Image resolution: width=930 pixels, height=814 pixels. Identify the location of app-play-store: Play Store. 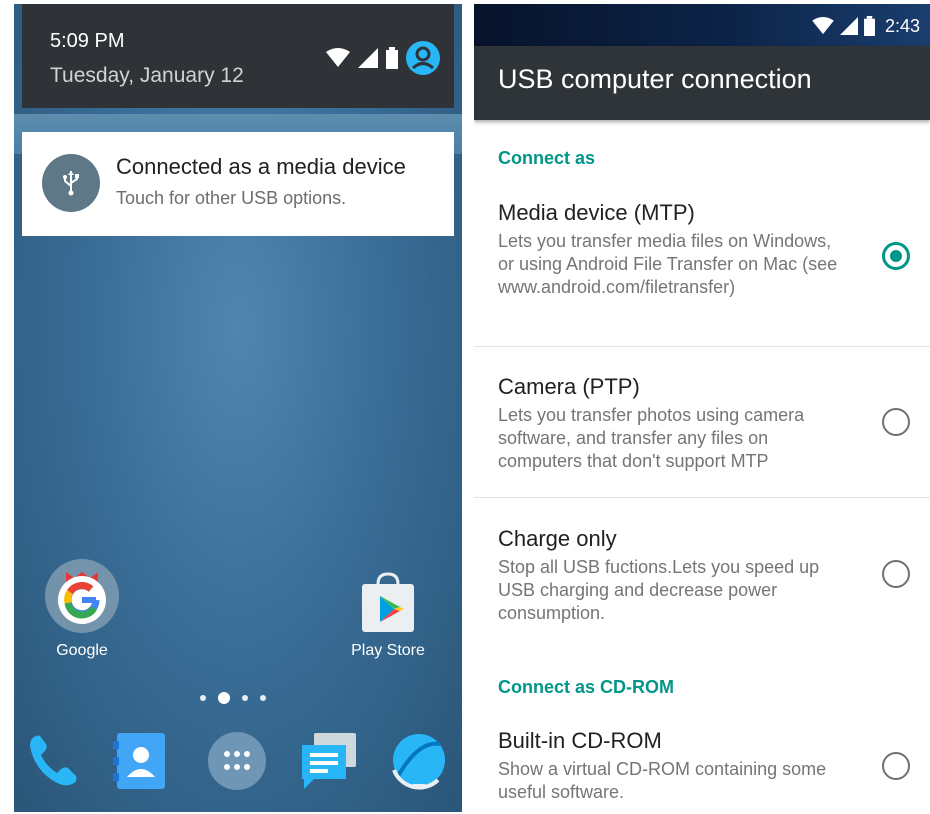
(388, 616).